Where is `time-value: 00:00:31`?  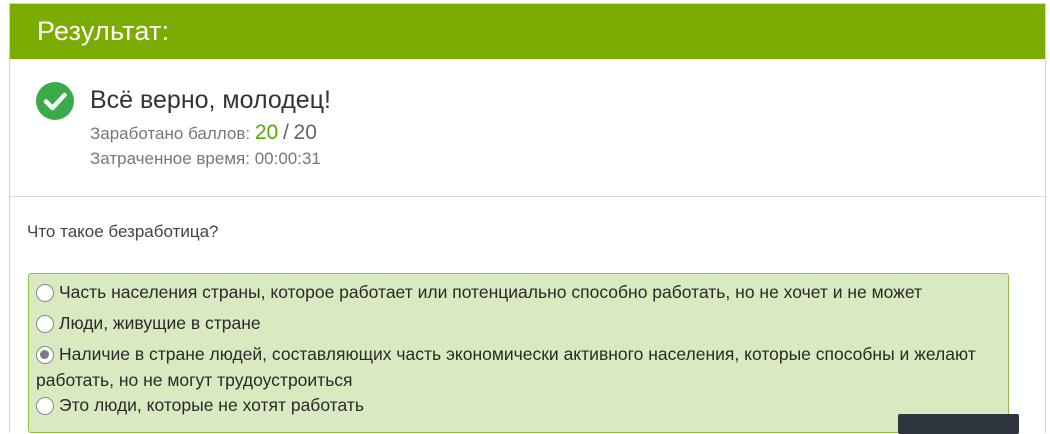 time-value: 00:00:31 is located at coordinates (287, 158).